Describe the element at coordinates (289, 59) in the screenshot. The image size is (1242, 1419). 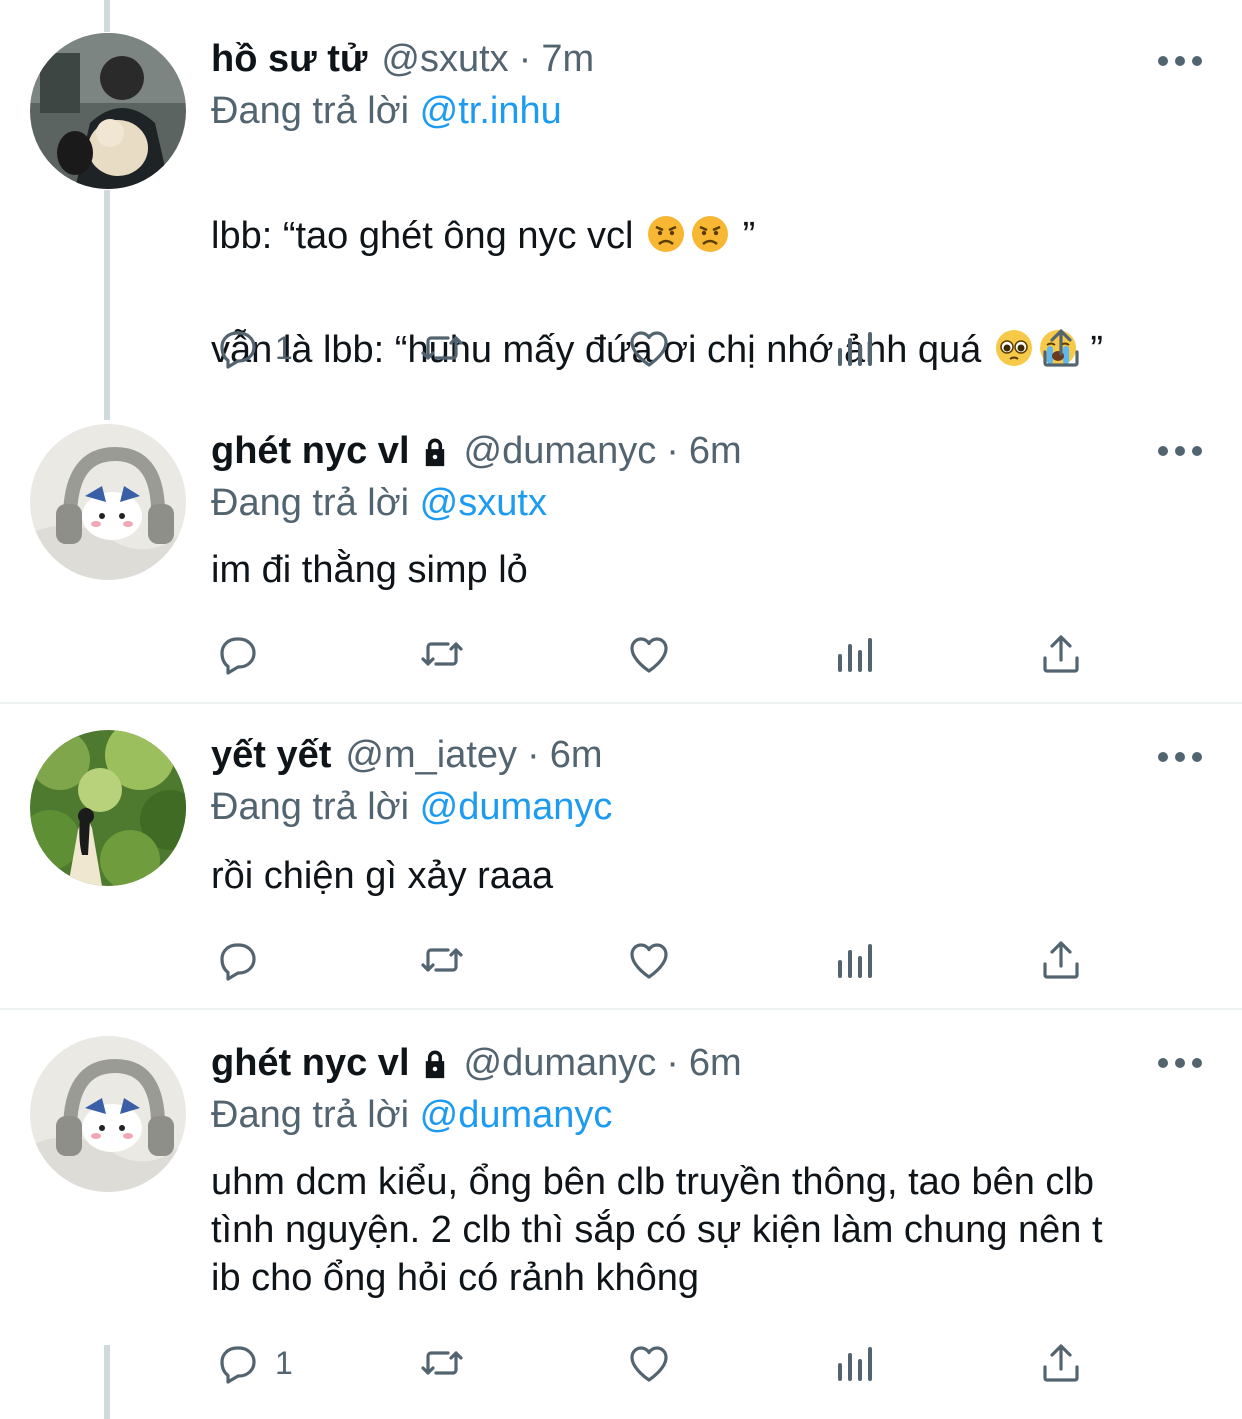
I see `display-name: hồ sư tử` at that location.